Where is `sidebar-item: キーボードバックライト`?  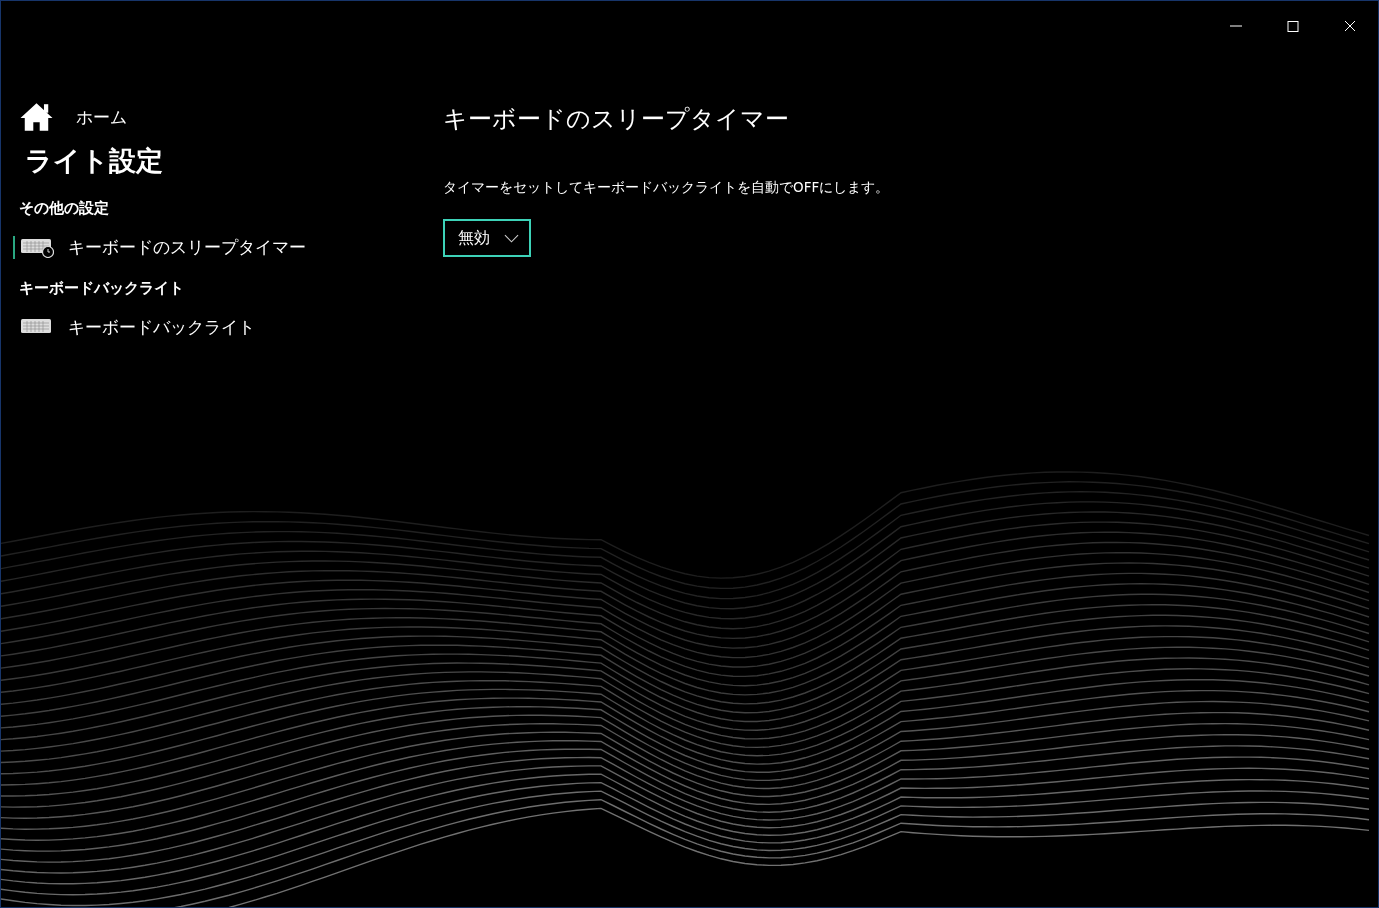
sidebar-item: キーボードバックライト is located at coordinates (134, 327).